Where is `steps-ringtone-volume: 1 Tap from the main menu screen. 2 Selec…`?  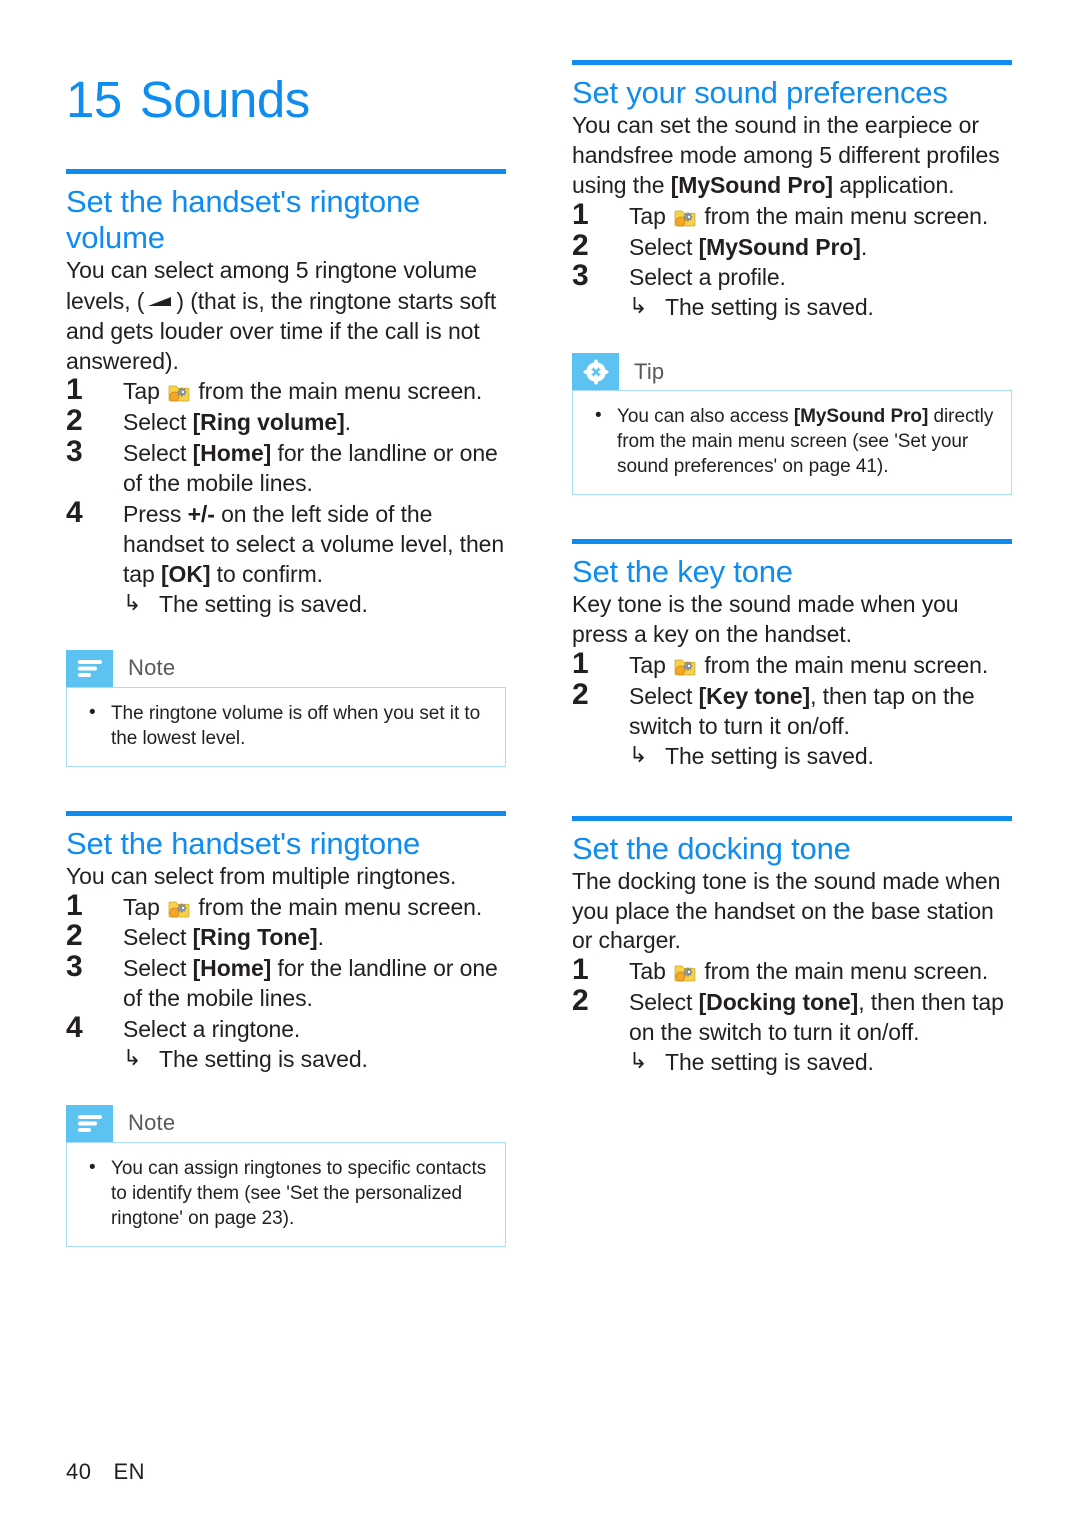 steps-ringtone-volume: 1 Tap from the main menu screen. 2 Selec… is located at coordinates (287, 496).